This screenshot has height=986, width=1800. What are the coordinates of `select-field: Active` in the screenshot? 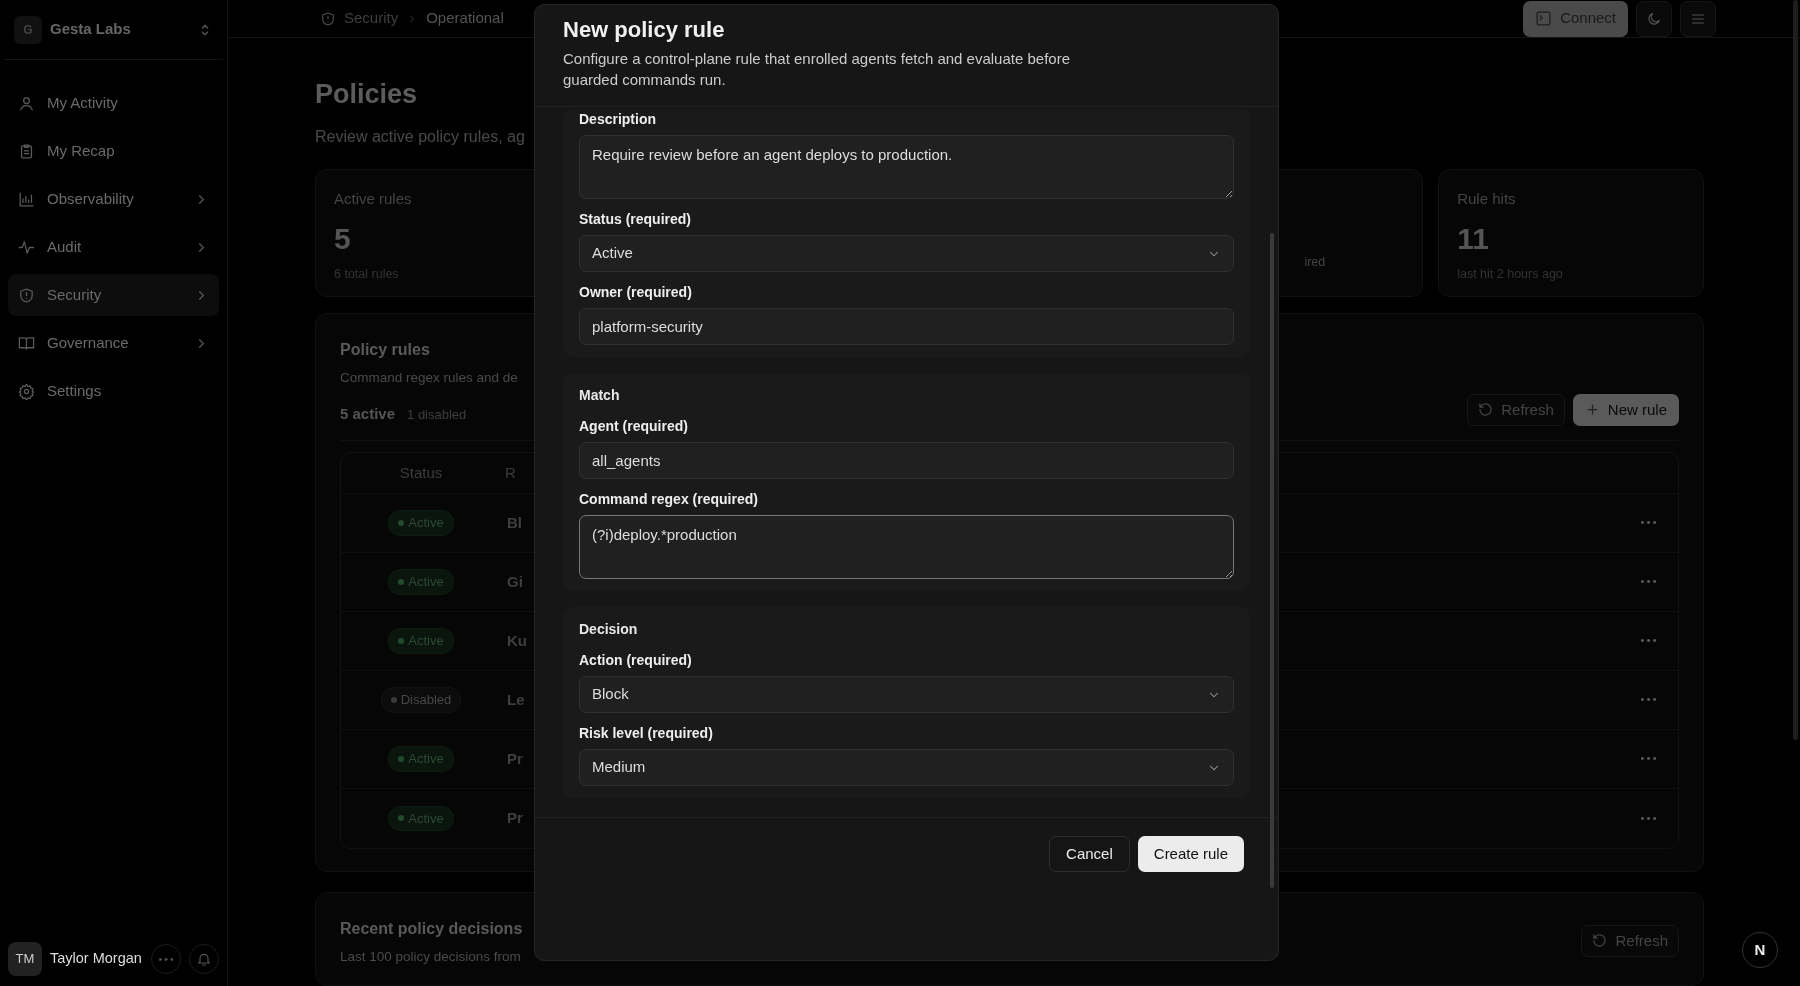 It's located at (906, 253).